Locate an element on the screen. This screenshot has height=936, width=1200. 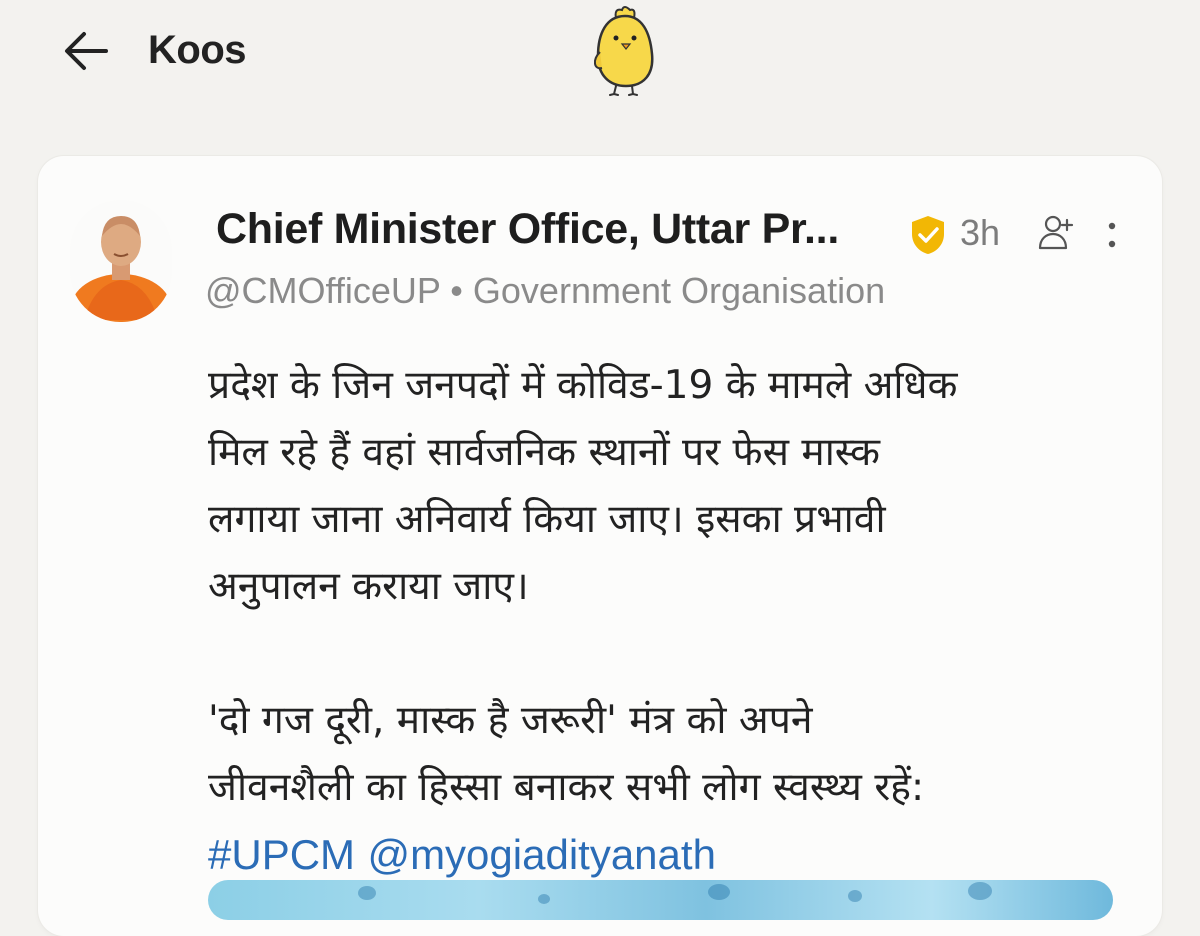
verified-badge-icon is located at coordinates (928, 235).